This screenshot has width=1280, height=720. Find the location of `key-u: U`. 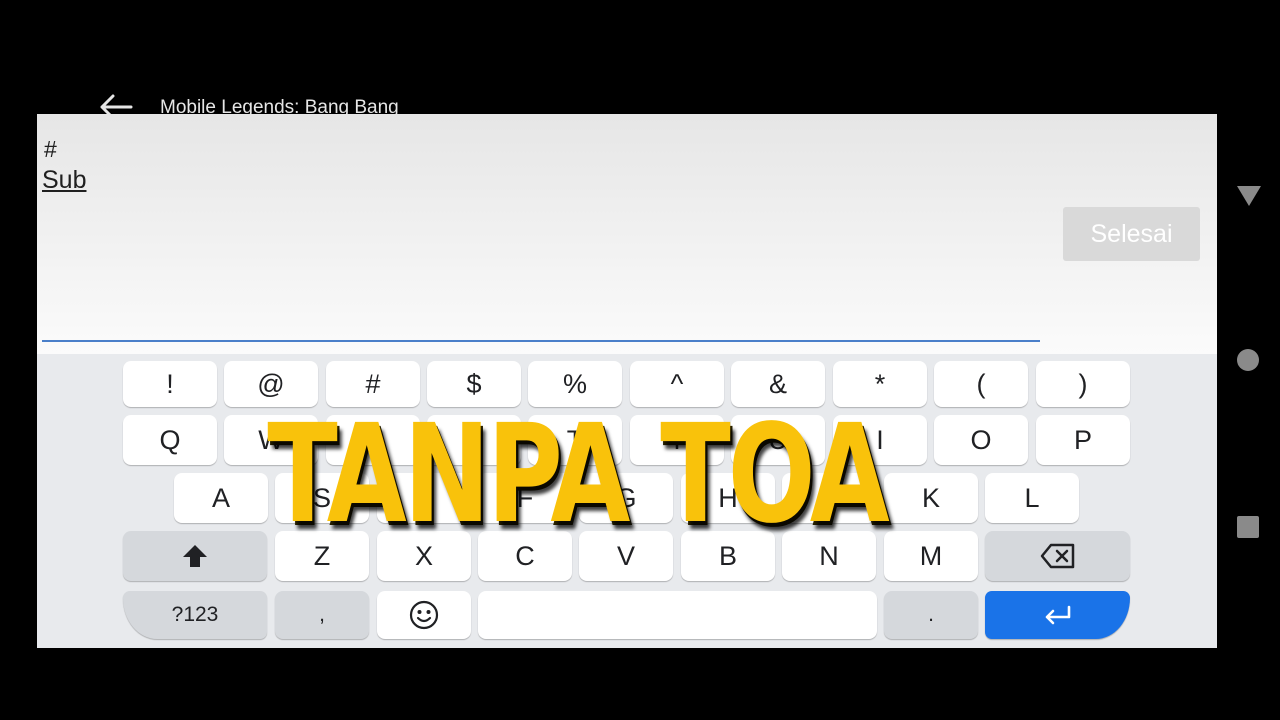

key-u: U is located at coordinates (778, 440).